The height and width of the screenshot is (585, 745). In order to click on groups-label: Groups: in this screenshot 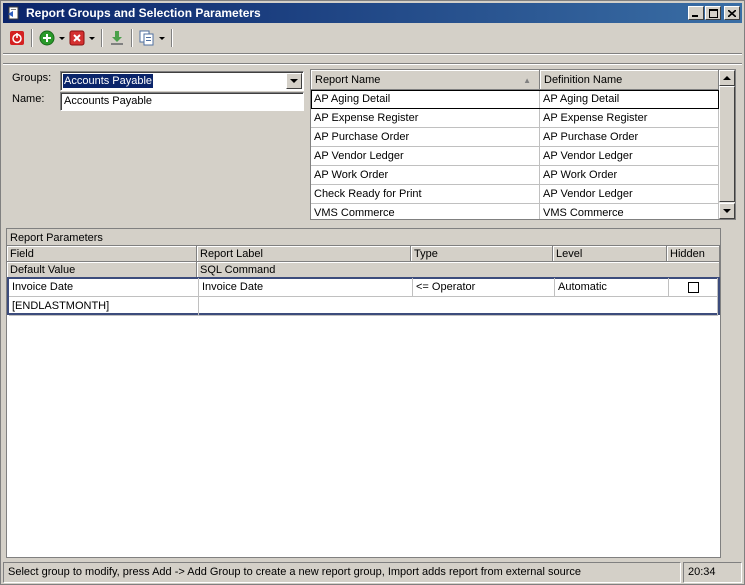, I will do `click(32, 78)`.